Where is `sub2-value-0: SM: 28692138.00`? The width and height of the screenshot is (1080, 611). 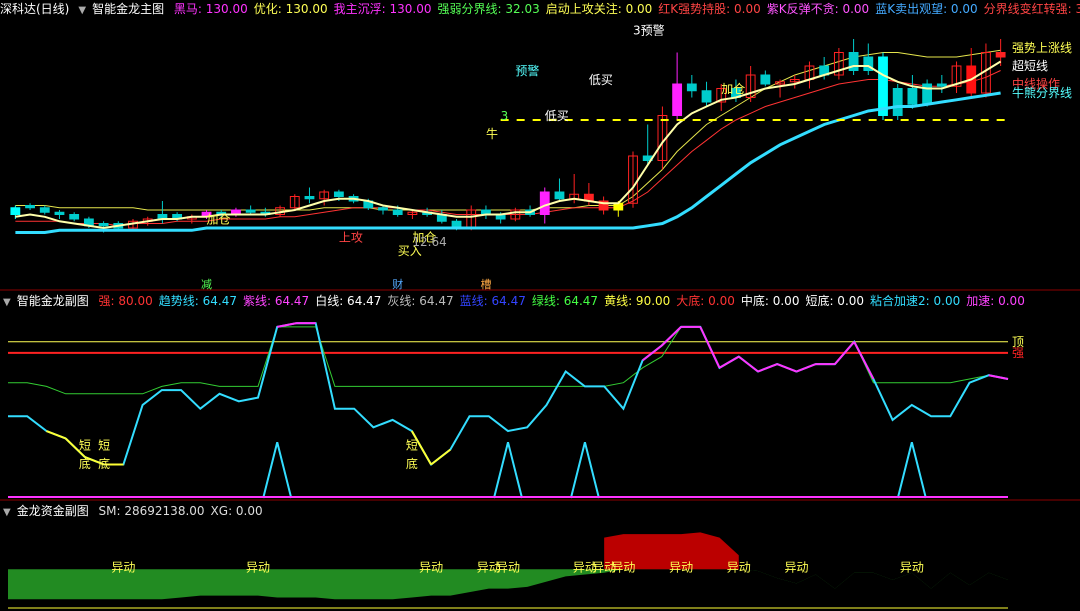 sub2-value-0: SM: 28692138.00 is located at coordinates (151, 511).